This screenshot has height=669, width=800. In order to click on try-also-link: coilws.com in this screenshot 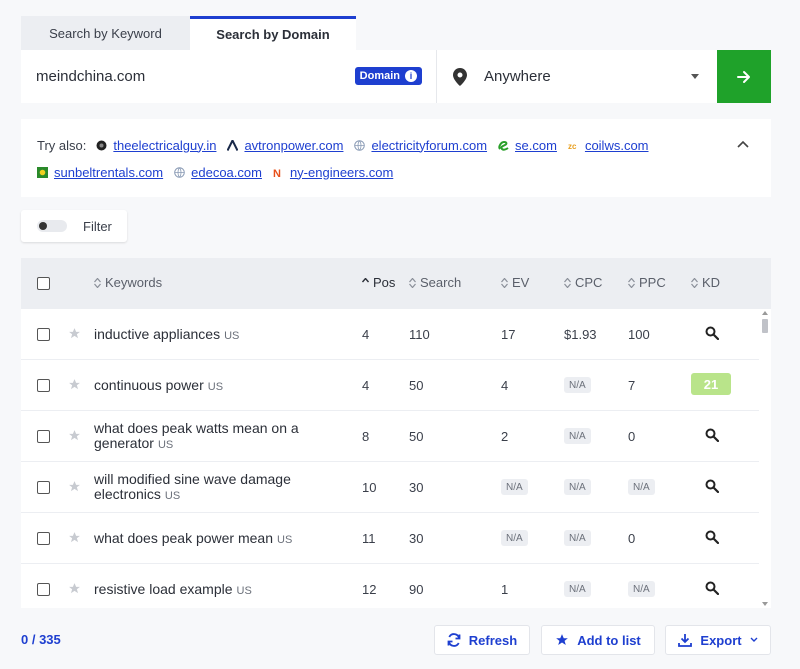, I will do `click(617, 145)`.